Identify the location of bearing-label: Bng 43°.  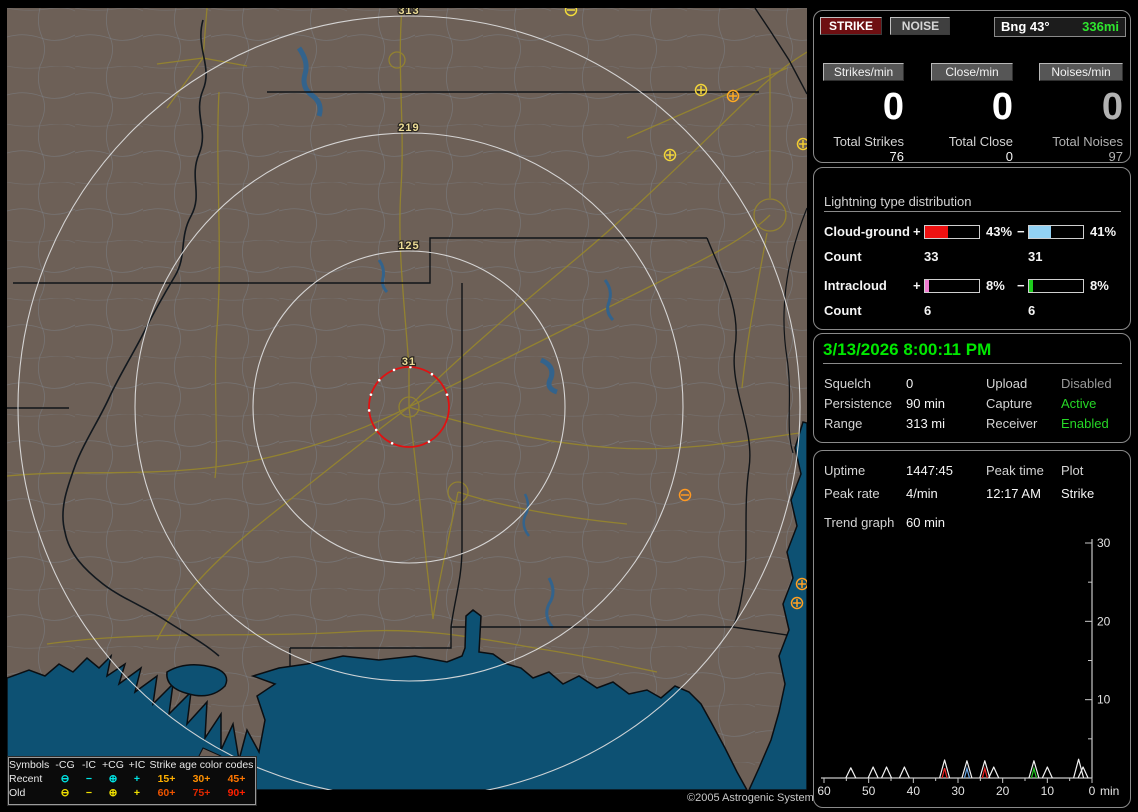
(1025, 26).